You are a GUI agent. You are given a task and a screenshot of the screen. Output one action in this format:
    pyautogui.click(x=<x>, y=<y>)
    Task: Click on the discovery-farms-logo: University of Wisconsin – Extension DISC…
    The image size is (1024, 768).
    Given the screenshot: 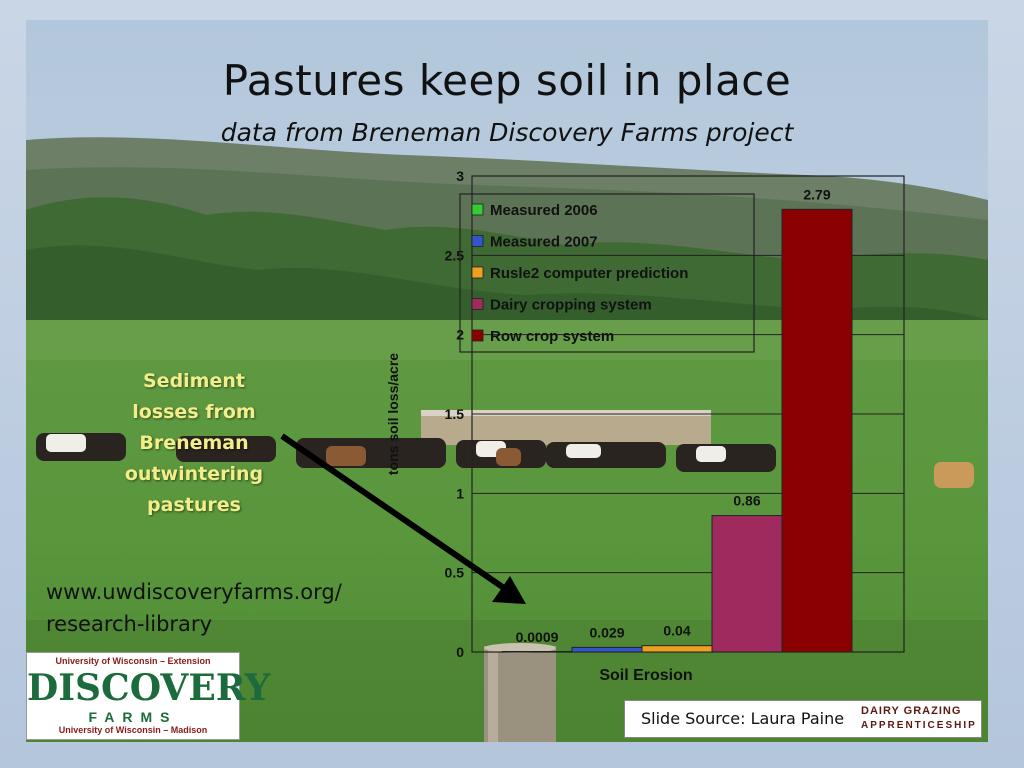 What is the action you would take?
    pyautogui.click(x=148, y=696)
    